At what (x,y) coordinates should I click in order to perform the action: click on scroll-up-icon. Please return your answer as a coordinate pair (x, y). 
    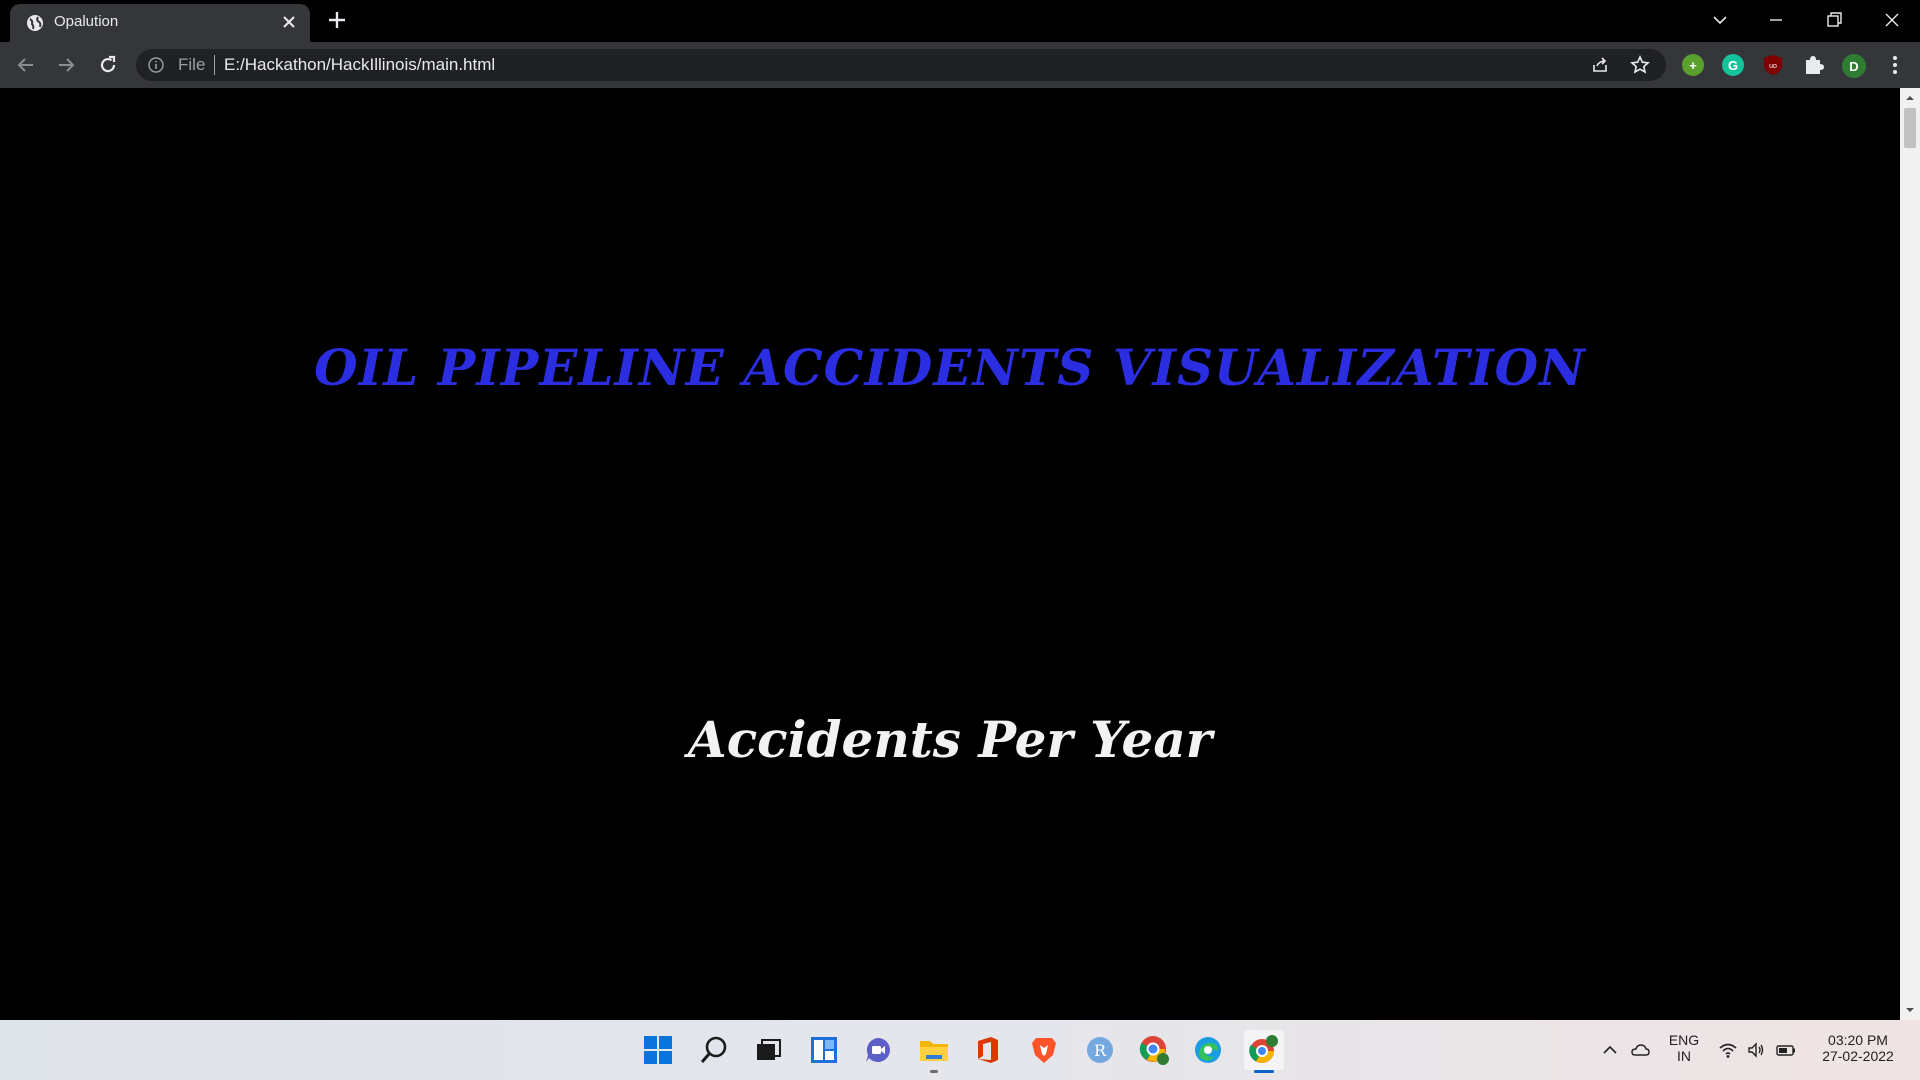
    Looking at the image, I should click on (1910, 98).